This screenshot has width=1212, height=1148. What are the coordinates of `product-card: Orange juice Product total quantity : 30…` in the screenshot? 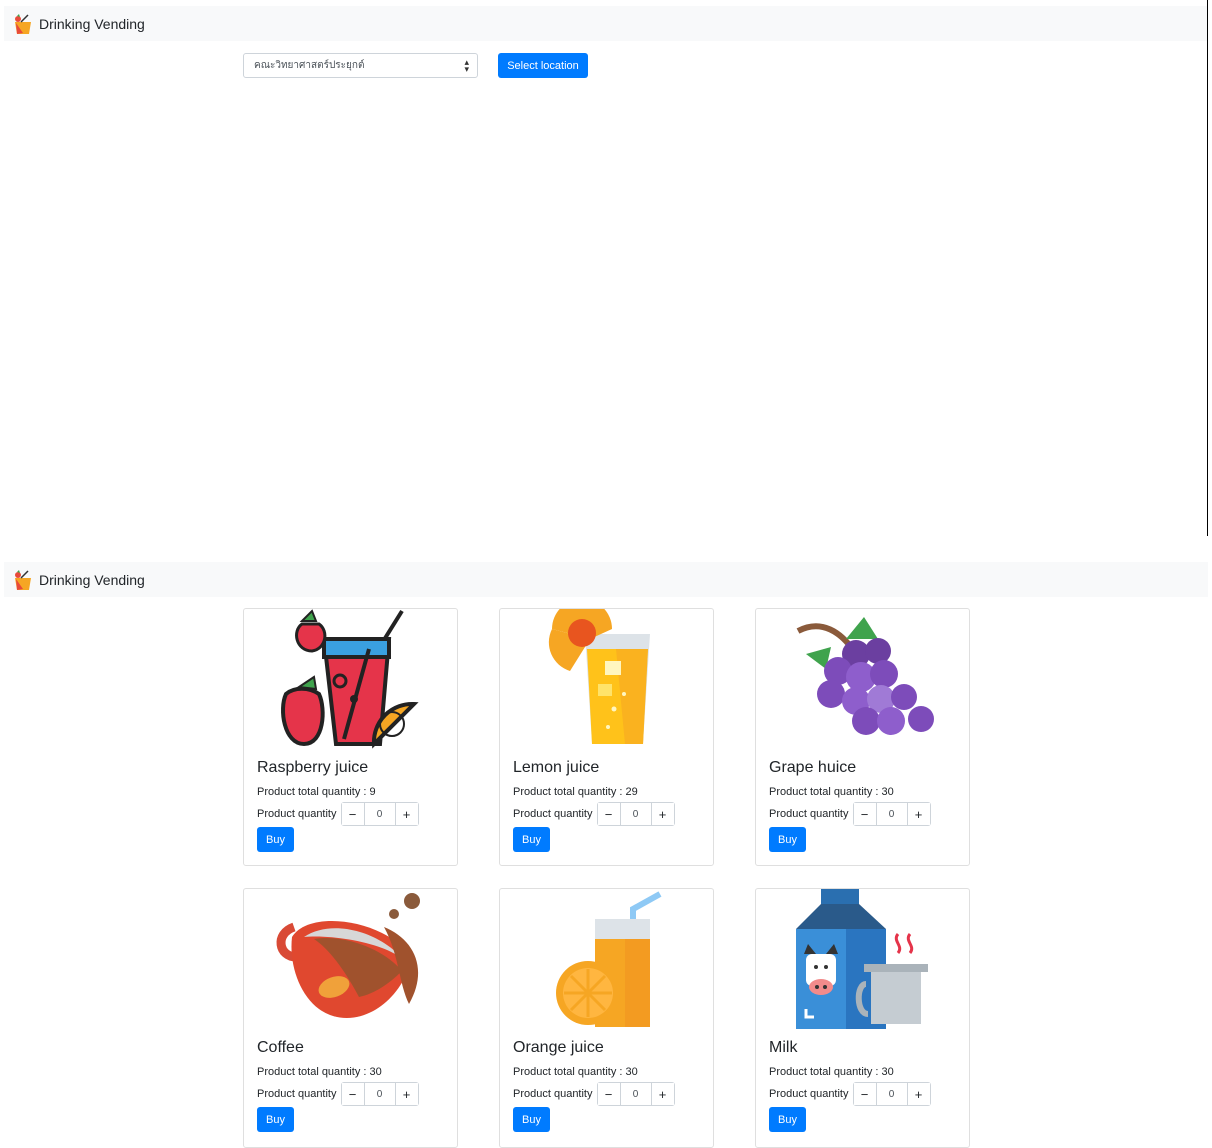 It's located at (606, 1018).